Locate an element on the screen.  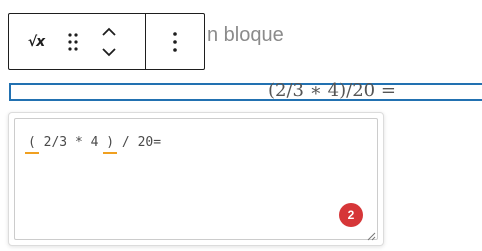
block-placeholder: n bloque is located at coordinates (245, 35).